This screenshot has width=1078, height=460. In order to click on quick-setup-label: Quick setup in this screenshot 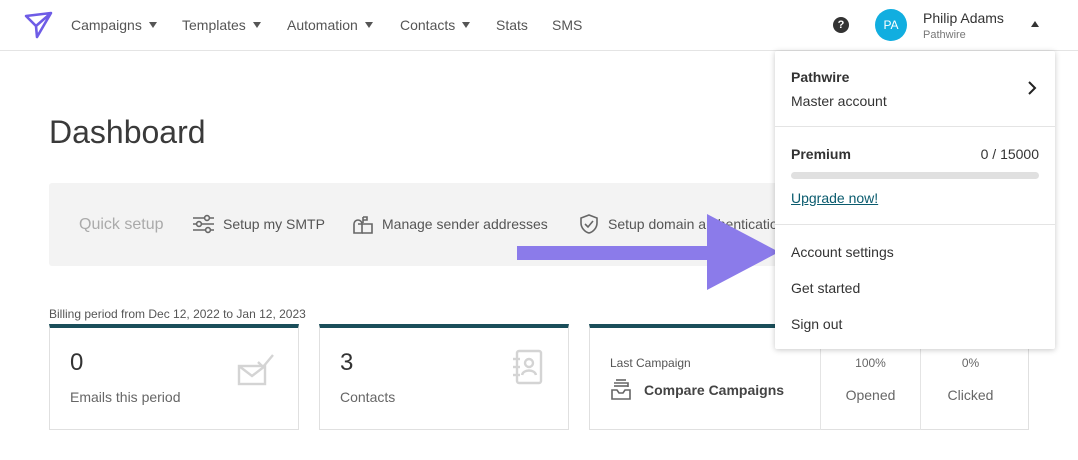, I will do `click(121, 224)`.